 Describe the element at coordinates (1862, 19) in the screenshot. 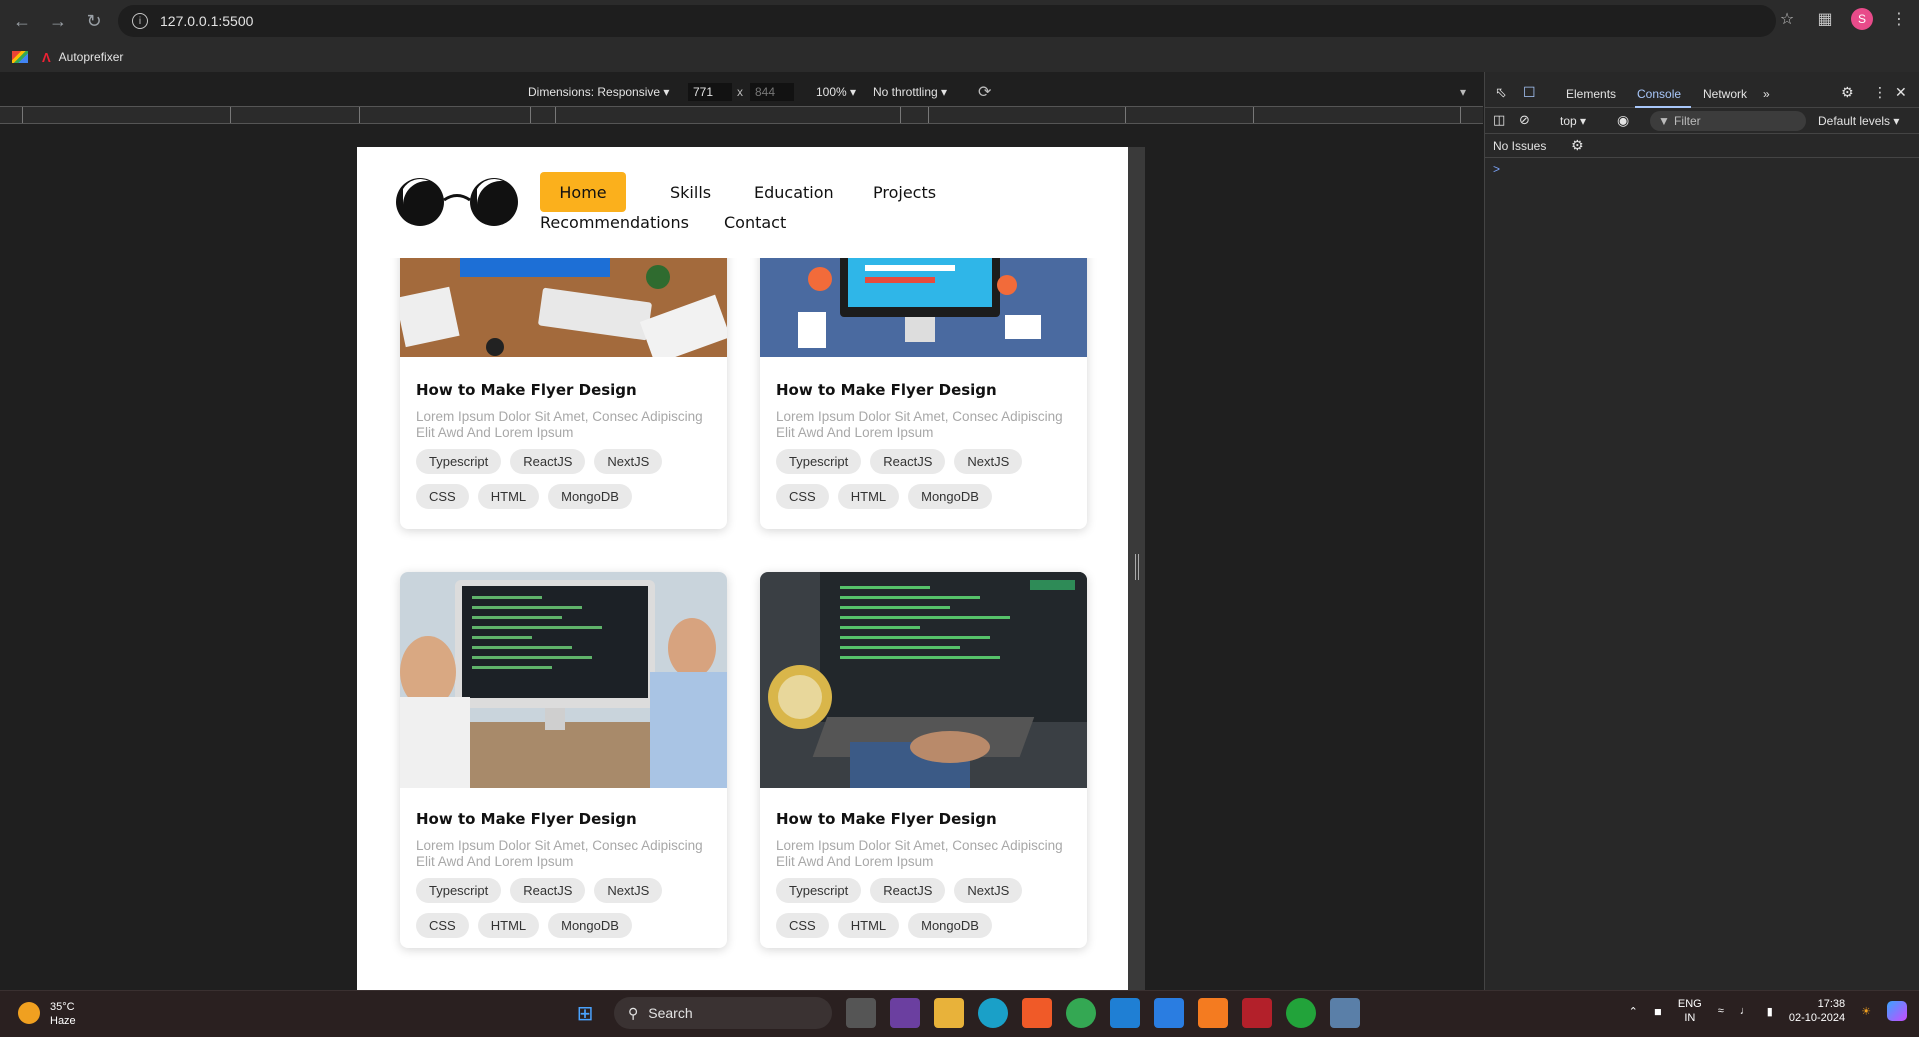

I see `profile-avatar: S` at that location.